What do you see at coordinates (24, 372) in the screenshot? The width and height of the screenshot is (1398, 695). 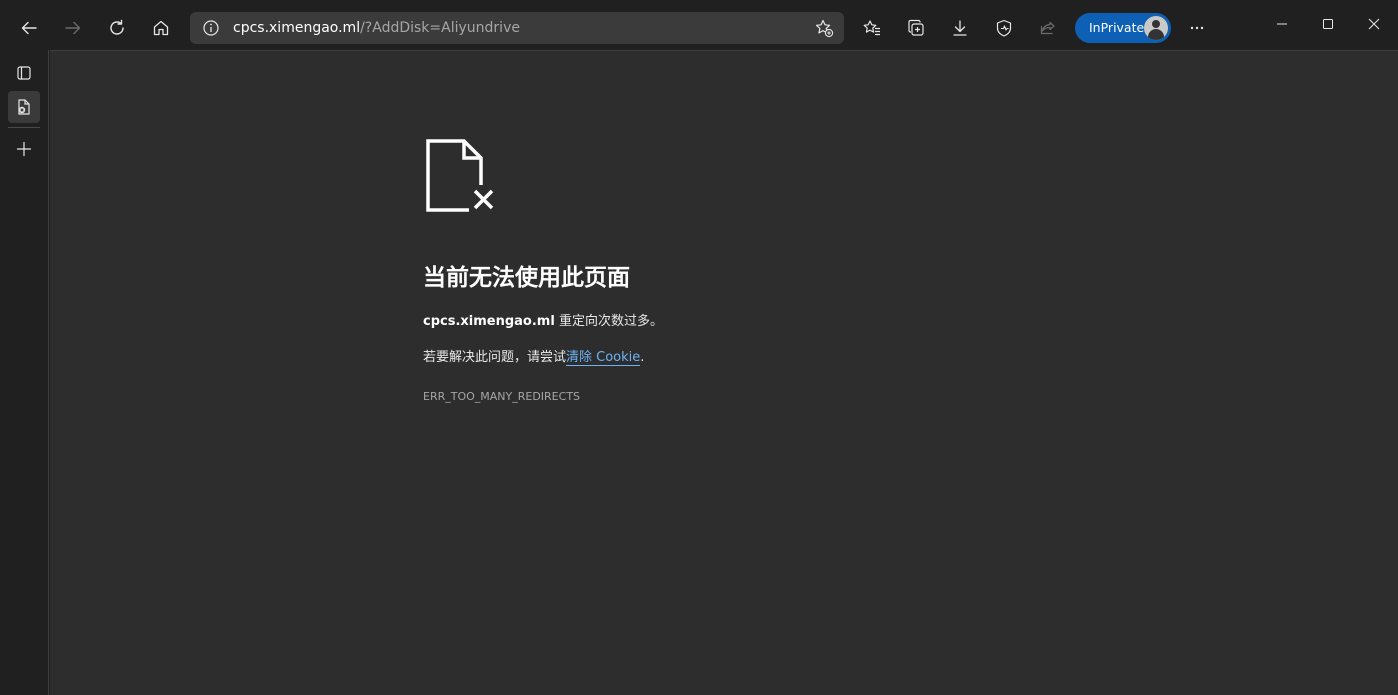 I see `vertical-tabs-sidebar` at bounding box center [24, 372].